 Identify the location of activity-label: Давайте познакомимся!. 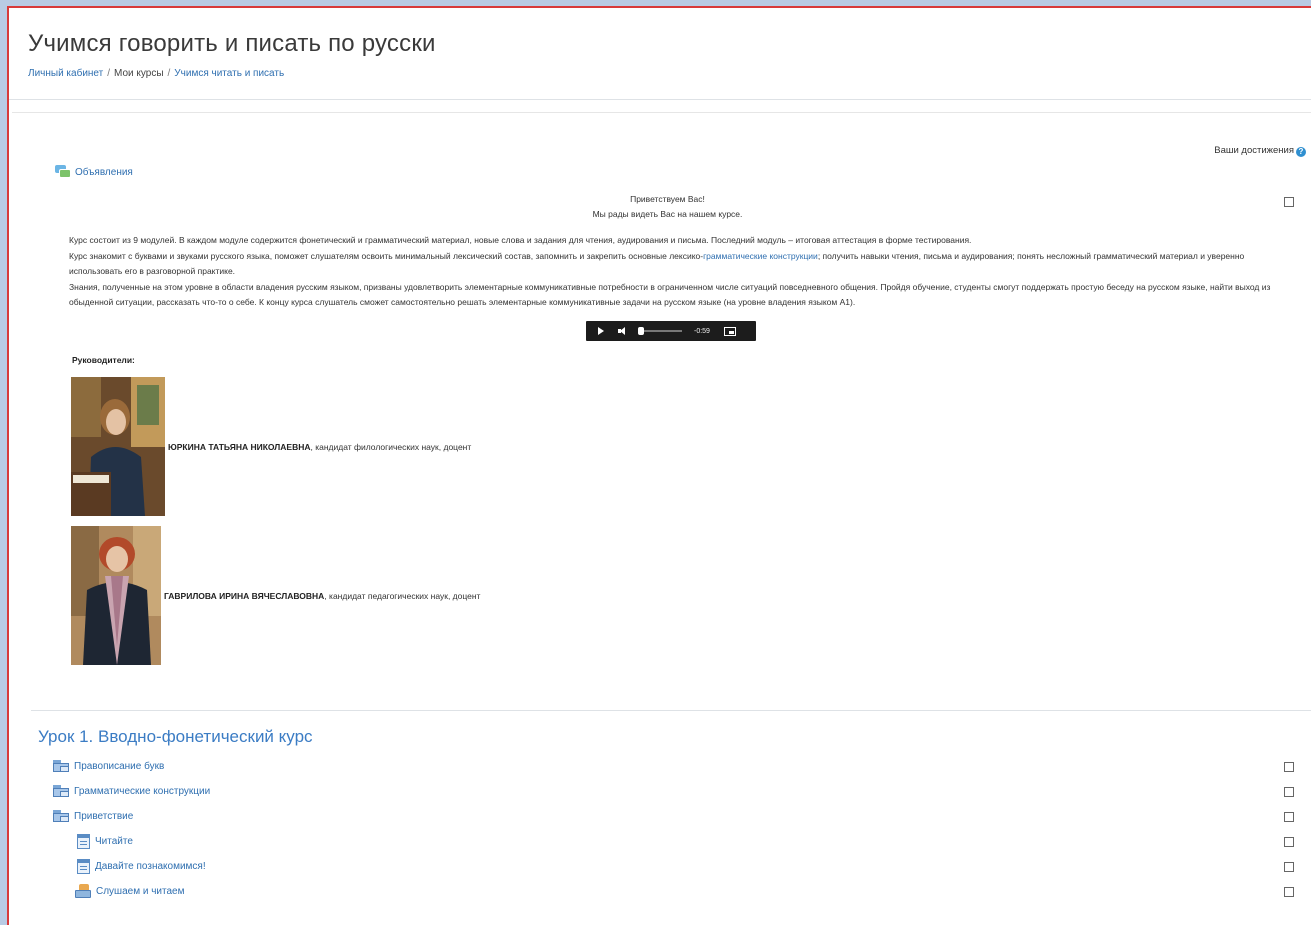
(150, 866).